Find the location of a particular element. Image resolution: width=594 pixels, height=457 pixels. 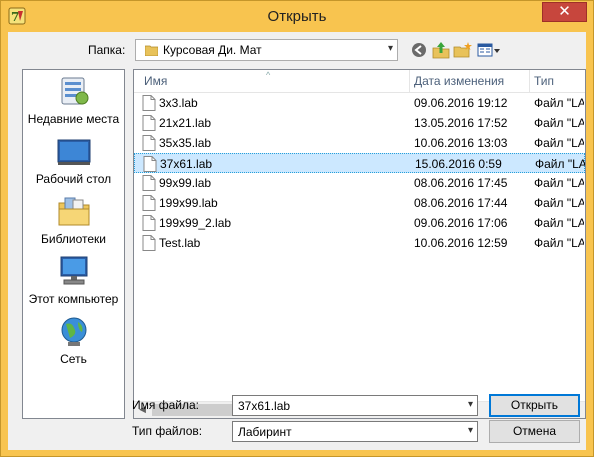

place-computer: Этот компьютер is located at coordinates (73, 280).